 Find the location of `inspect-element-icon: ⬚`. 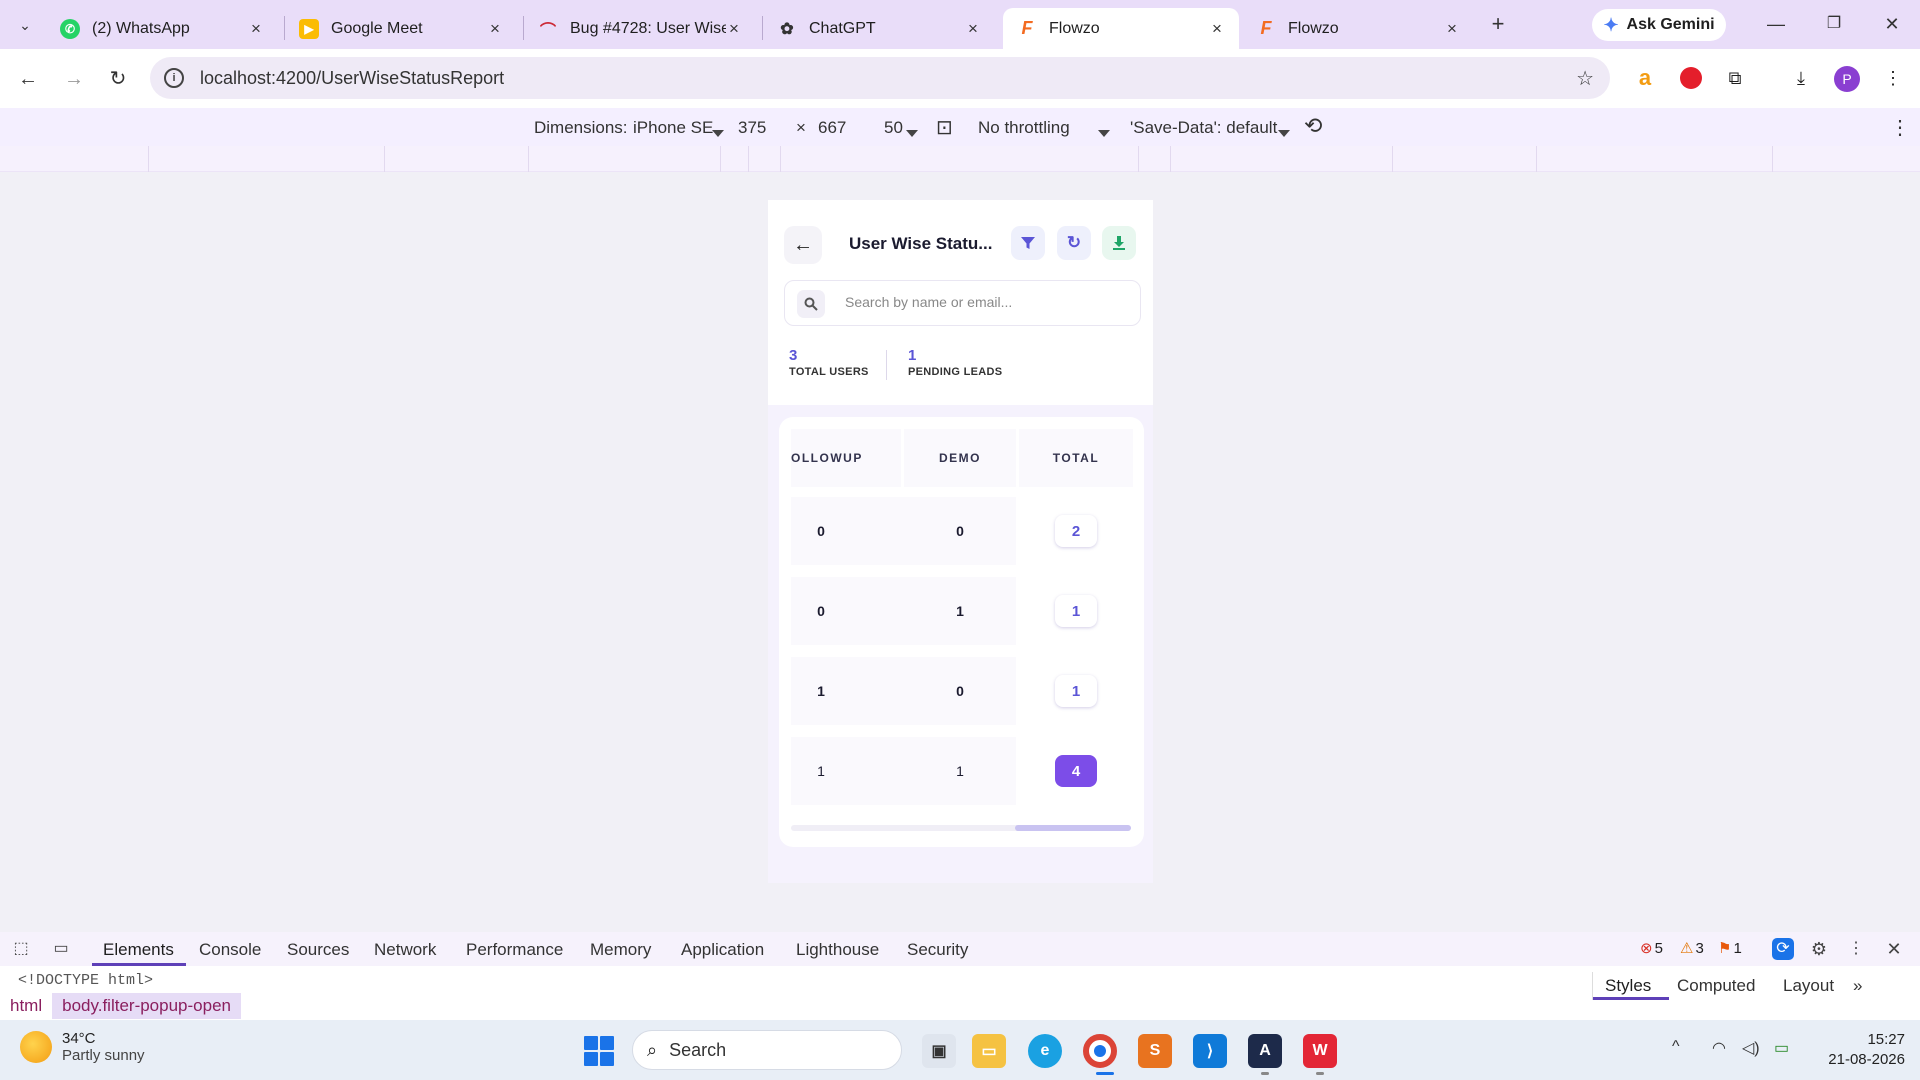

inspect-element-icon: ⬚ is located at coordinates (21, 949).